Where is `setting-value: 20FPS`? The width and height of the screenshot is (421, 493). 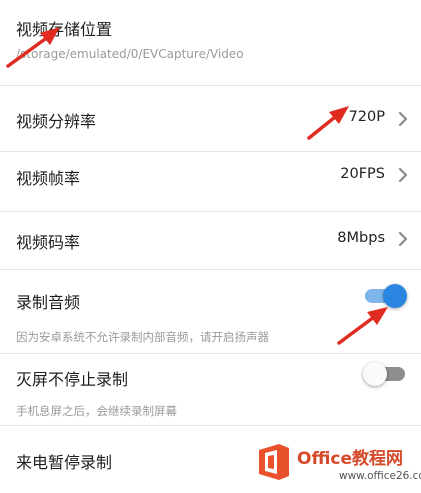
setting-value: 20FPS is located at coordinates (362, 174).